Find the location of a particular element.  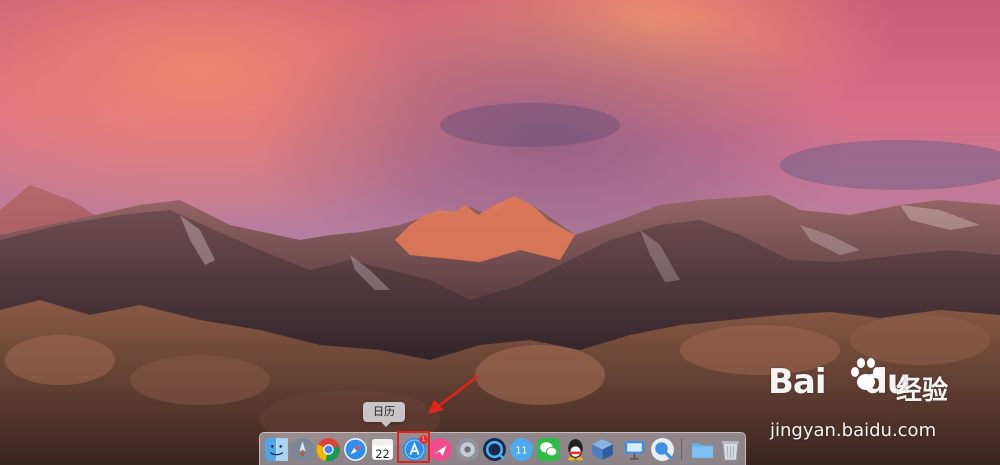

dock-tooltip: 日历 is located at coordinates (384, 414).